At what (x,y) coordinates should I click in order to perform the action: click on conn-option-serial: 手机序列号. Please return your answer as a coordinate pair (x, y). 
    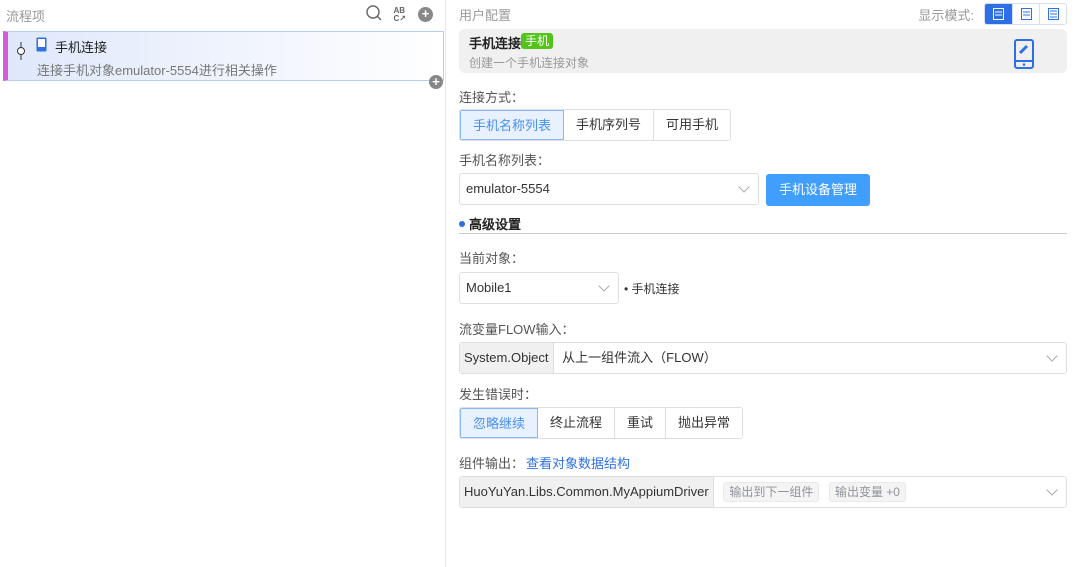
    Looking at the image, I should click on (609, 125).